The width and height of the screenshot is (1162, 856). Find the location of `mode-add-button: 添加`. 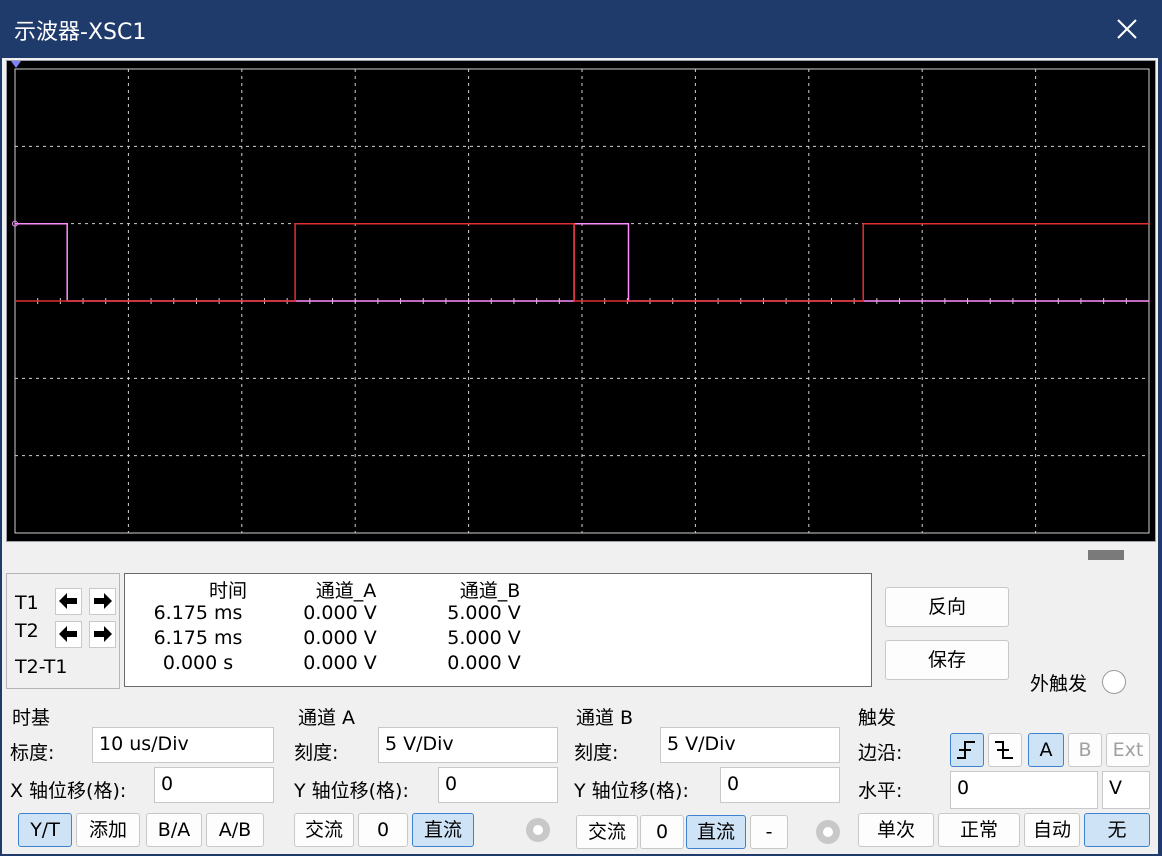

mode-add-button: 添加 is located at coordinates (108, 830).